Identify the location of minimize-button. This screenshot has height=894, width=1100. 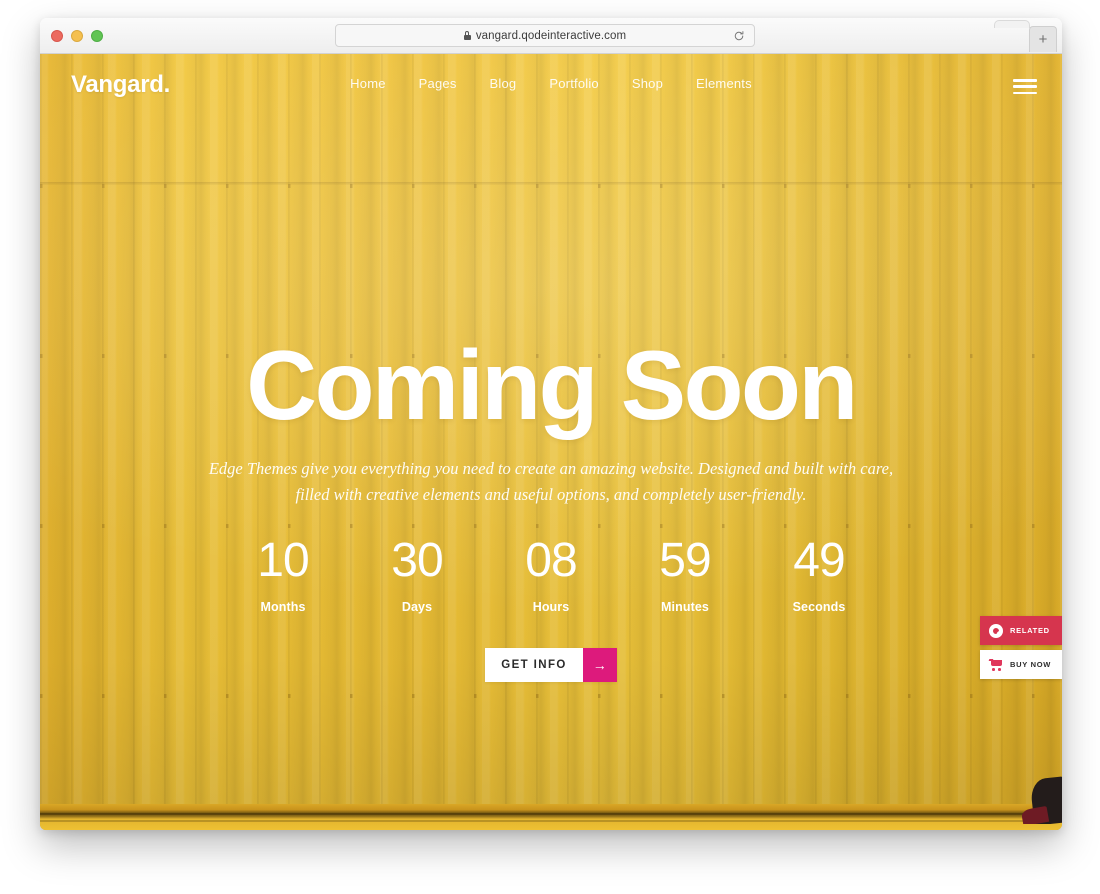
(77, 36).